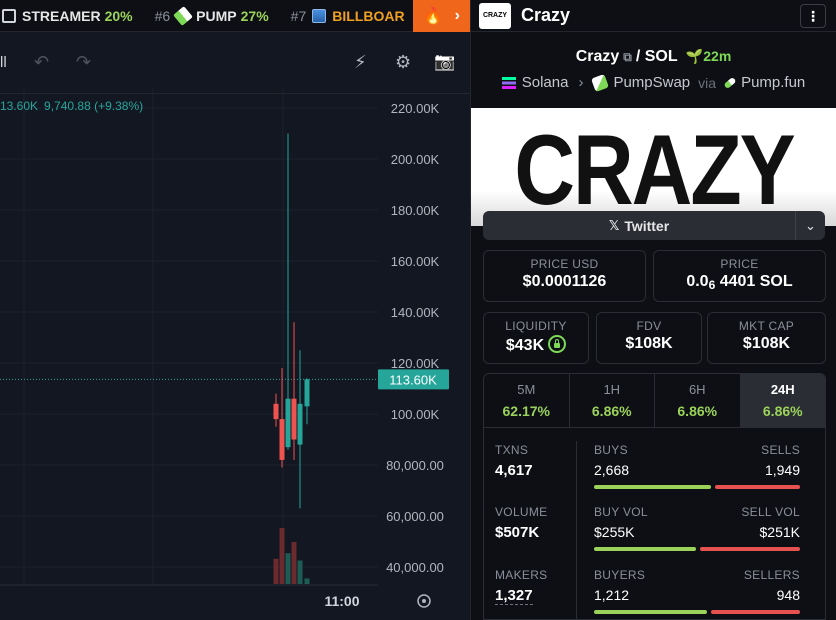  Describe the element at coordinates (514, 461) in the screenshot. I see `txns-stat: TXNS 4,617` at that location.